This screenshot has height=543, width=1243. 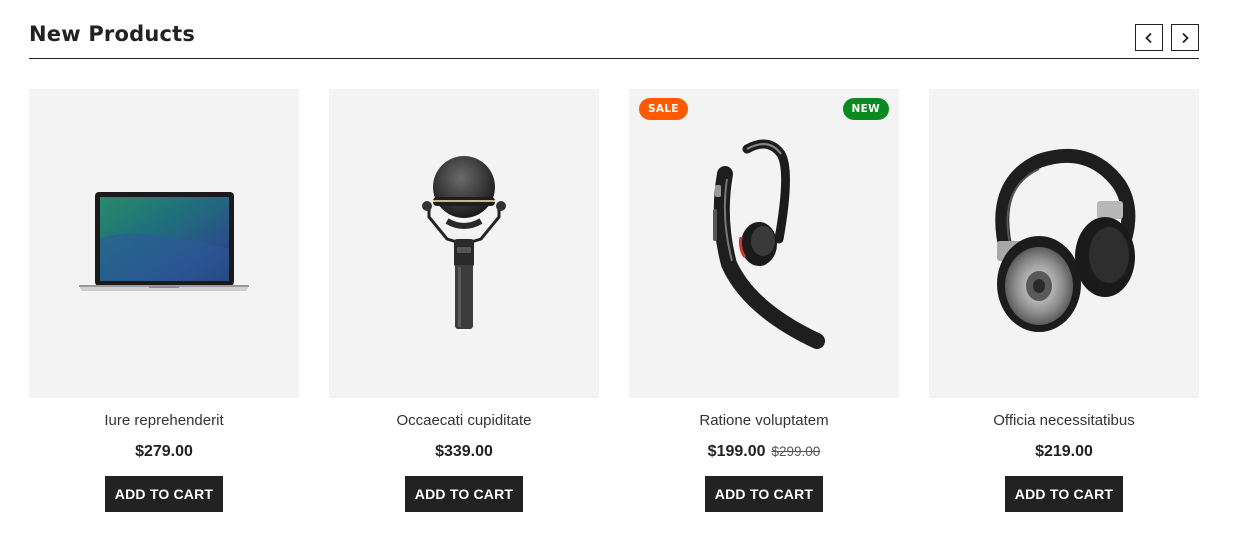 I want to click on product-image-link: SALE NEW, so click(x=764, y=243).